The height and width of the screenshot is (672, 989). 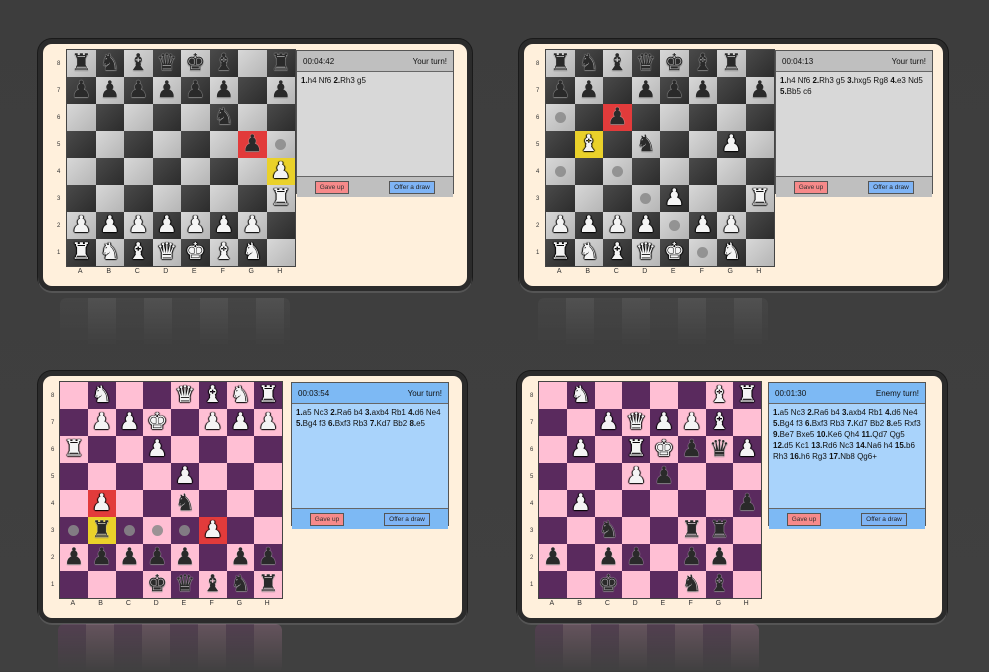 I want to click on square-c8: ♝, so click(x=617, y=63).